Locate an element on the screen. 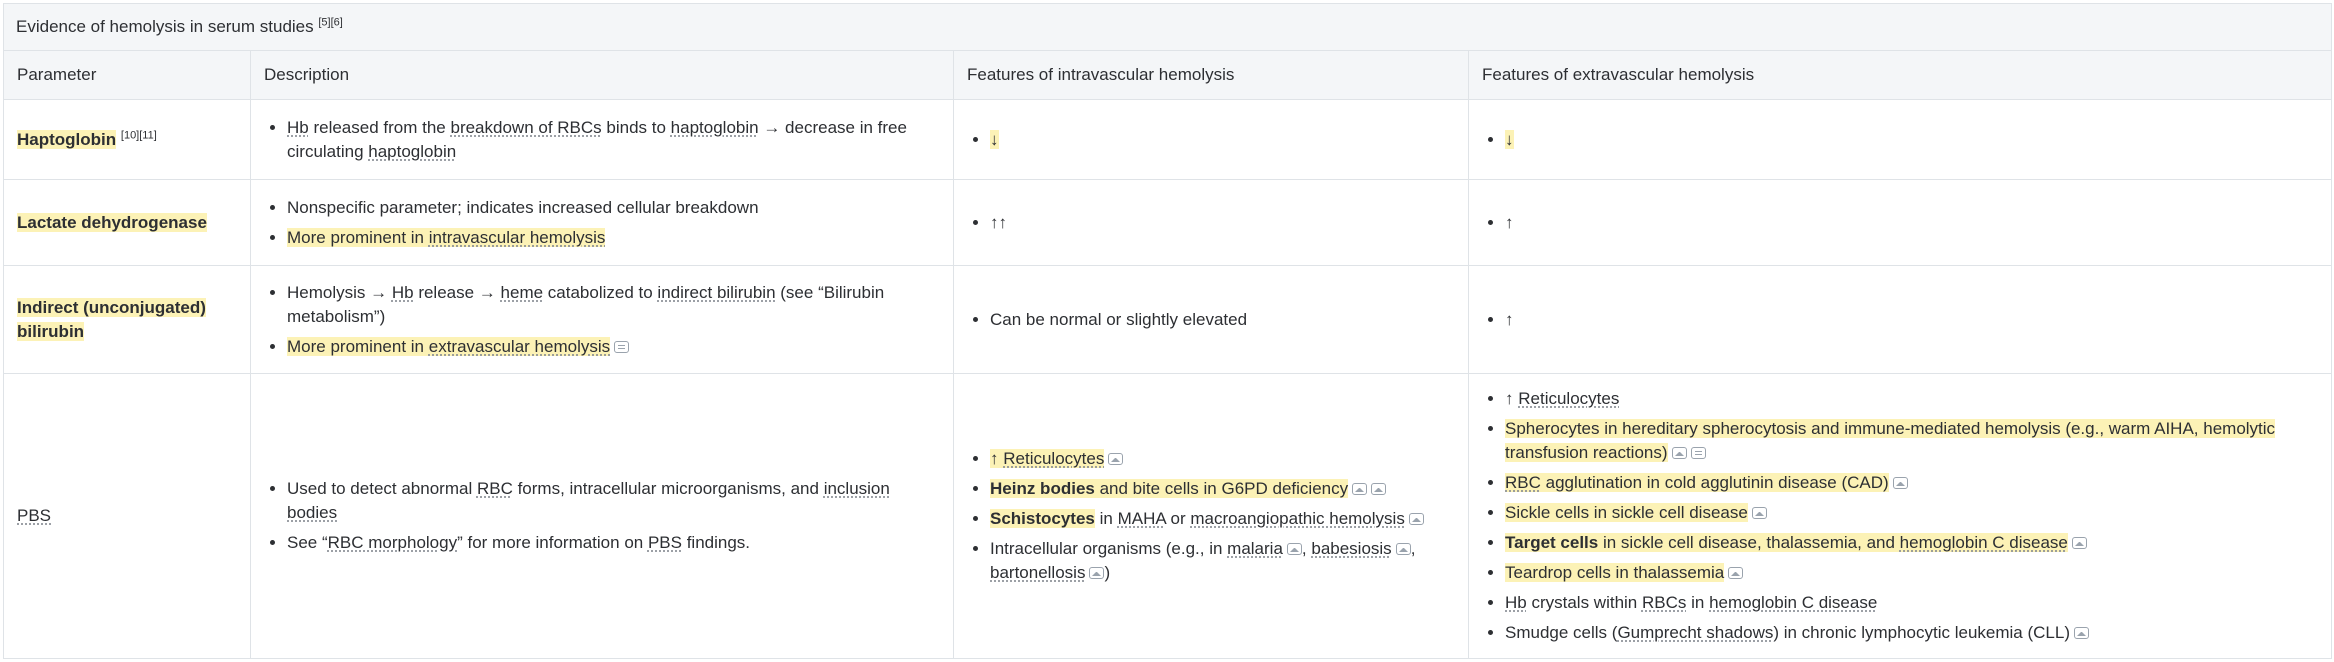 This screenshot has width=2334, height=662. param-cell: Lactate dehydrogenase is located at coordinates (127, 222).